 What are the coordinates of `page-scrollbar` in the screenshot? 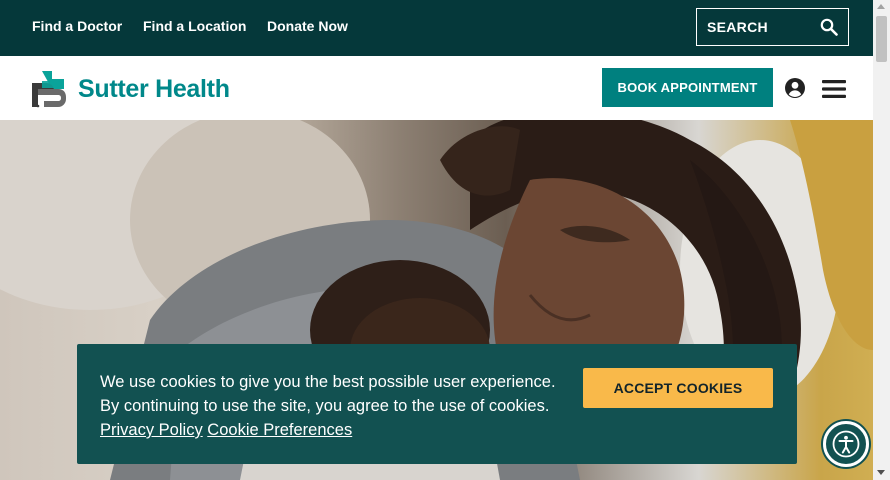 It's located at (881, 240).